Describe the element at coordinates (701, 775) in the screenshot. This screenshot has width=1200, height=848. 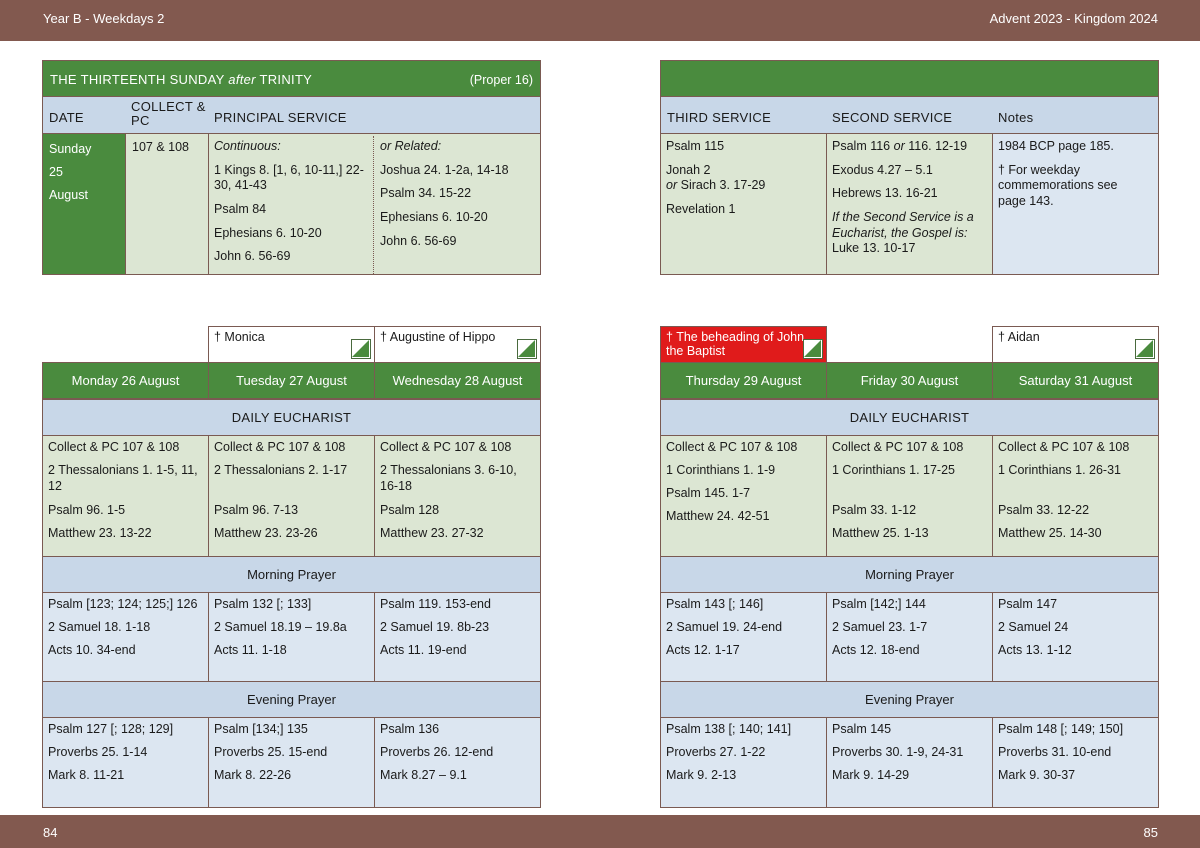
I see `evening-reading: Mark 9. 2-13` at that location.